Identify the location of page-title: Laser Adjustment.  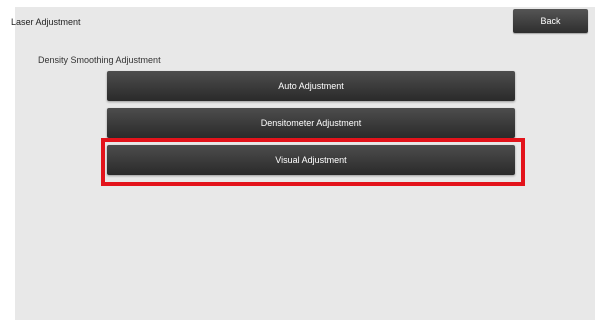
(46, 22).